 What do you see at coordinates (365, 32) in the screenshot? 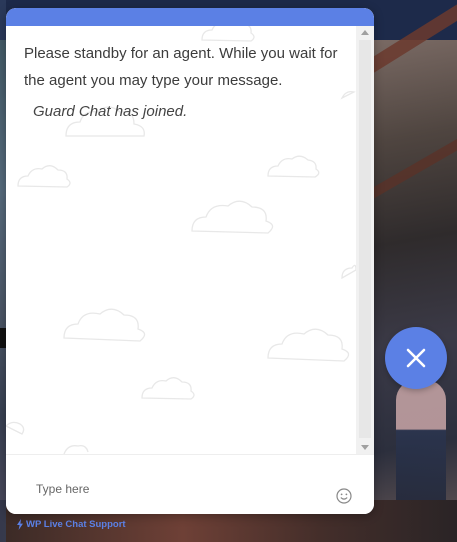
I see `scroll-up-arrow-icon` at bounding box center [365, 32].